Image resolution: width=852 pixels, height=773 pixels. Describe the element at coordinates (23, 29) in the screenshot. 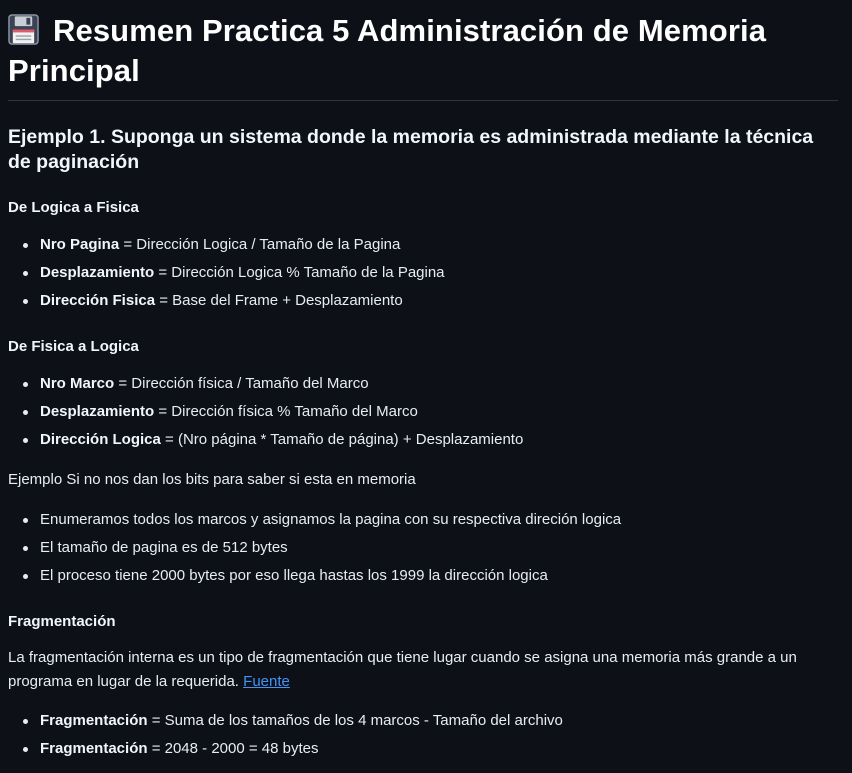

I see `floppy-disk-icon` at that location.